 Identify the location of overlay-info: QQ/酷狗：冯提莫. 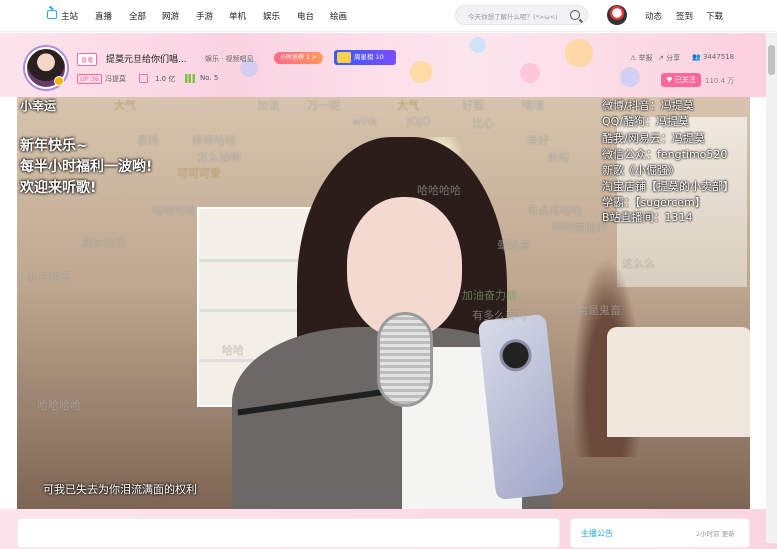
(646, 121).